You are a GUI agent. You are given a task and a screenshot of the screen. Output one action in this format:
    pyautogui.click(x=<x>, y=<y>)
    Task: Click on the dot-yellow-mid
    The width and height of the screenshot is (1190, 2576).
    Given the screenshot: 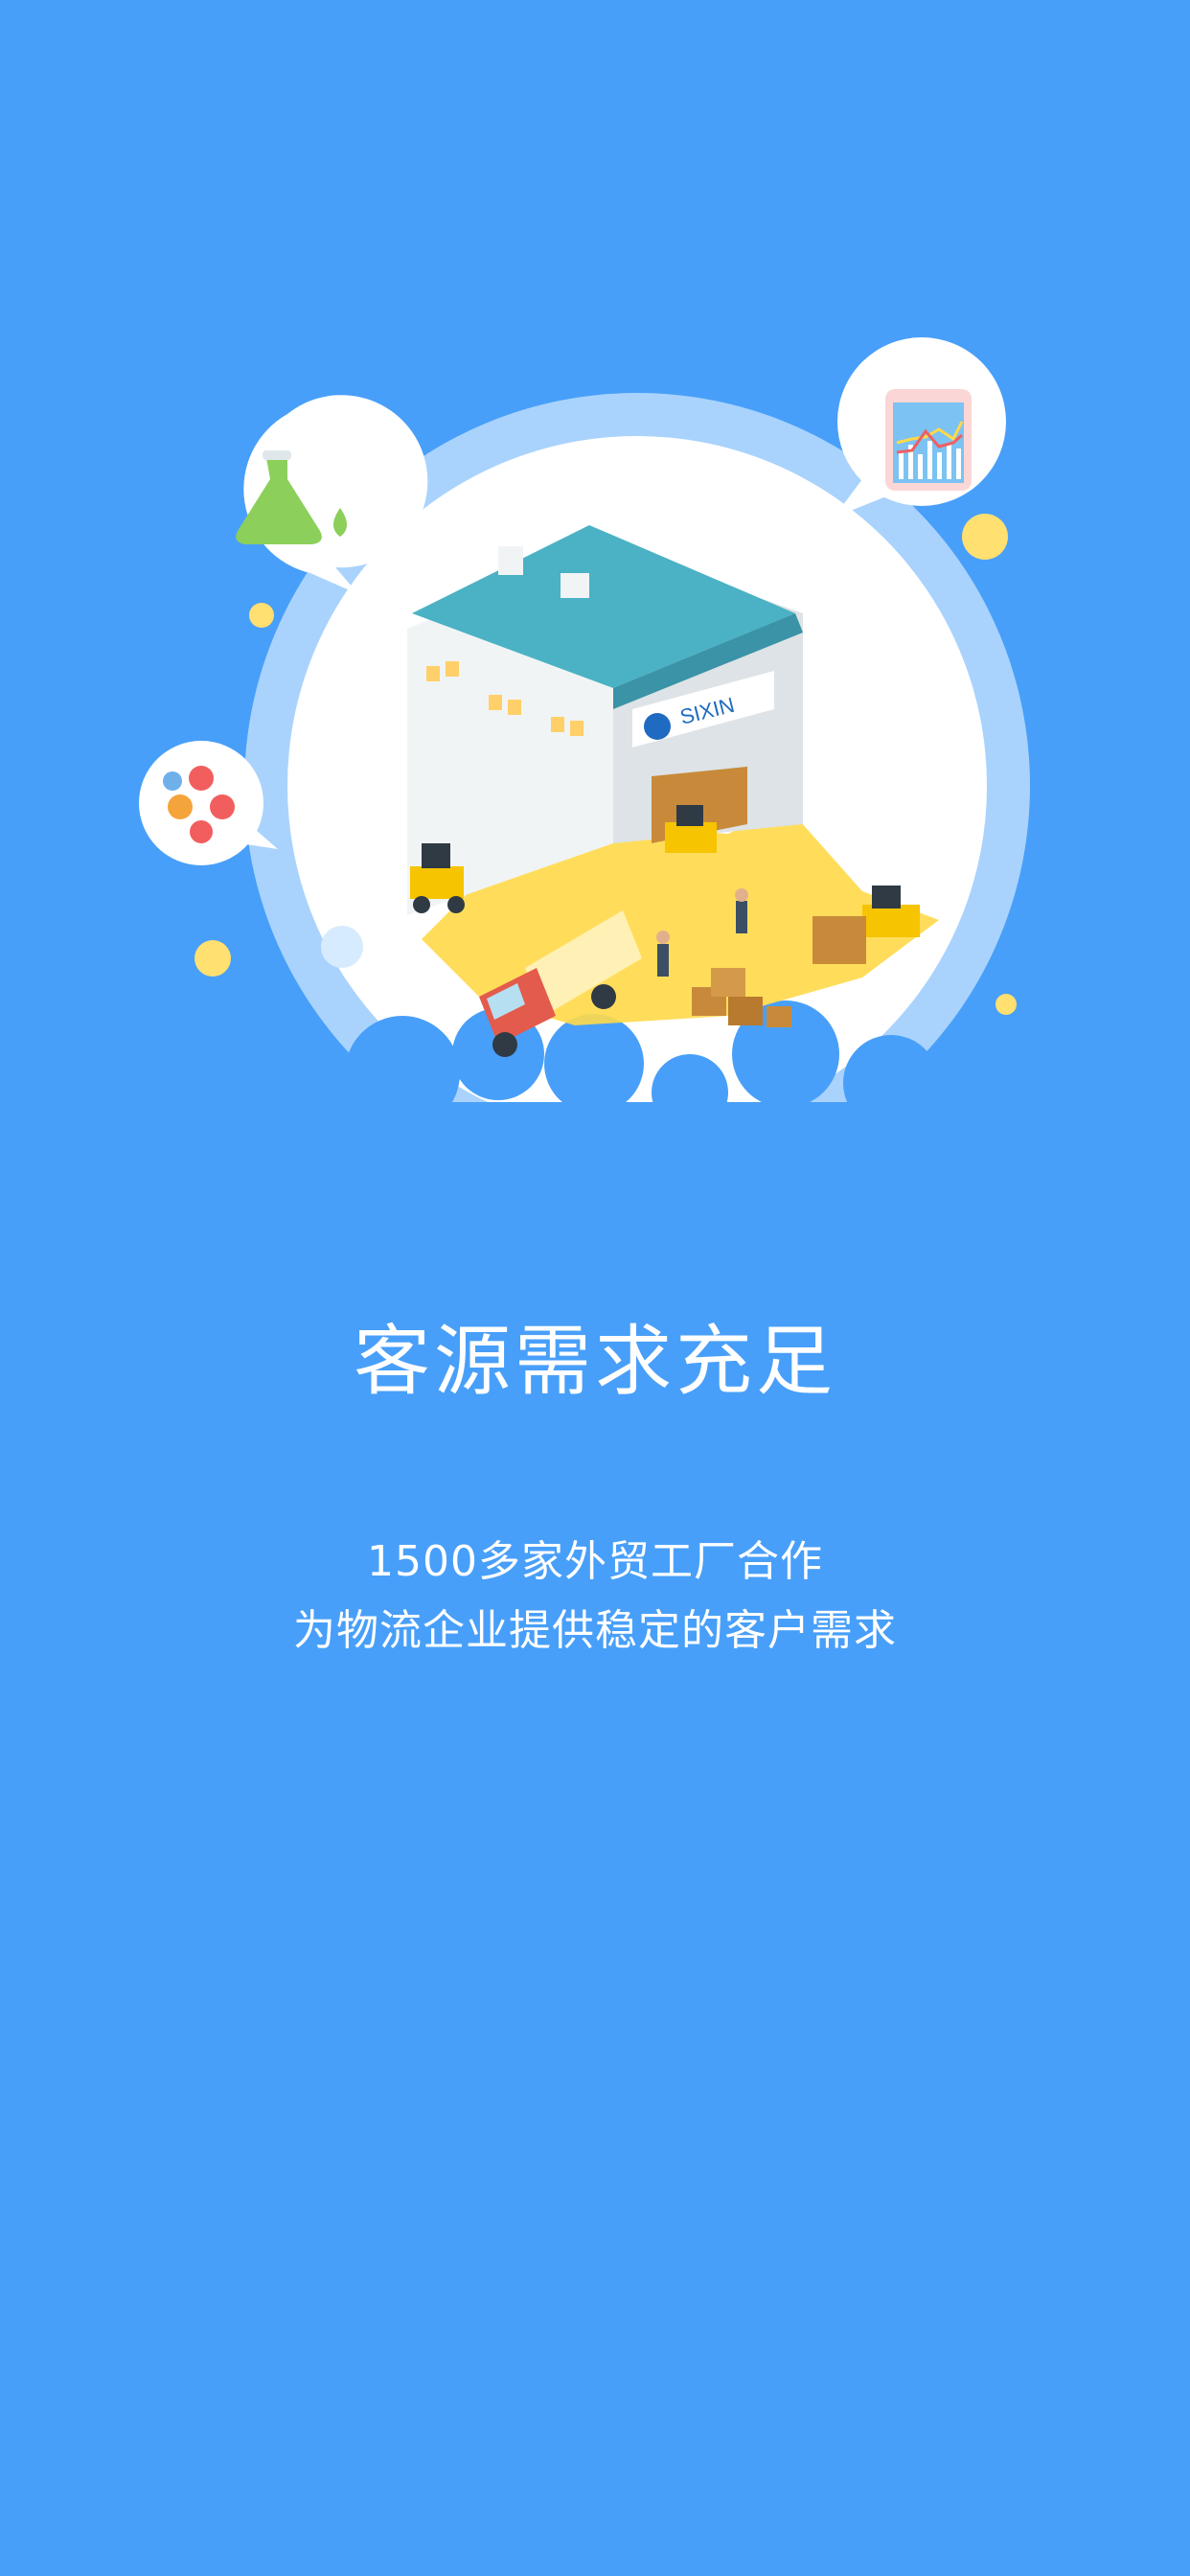 What is the action you would take?
    pyautogui.click(x=213, y=958)
    